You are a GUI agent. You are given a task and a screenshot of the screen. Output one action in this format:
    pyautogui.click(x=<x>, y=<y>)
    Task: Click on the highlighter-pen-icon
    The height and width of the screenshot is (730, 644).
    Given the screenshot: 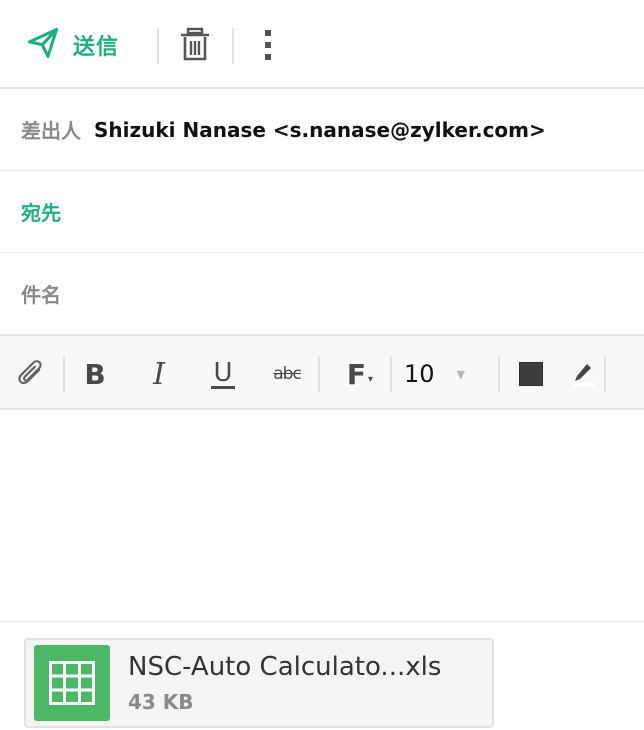 What is the action you would take?
    pyautogui.click(x=584, y=375)
    